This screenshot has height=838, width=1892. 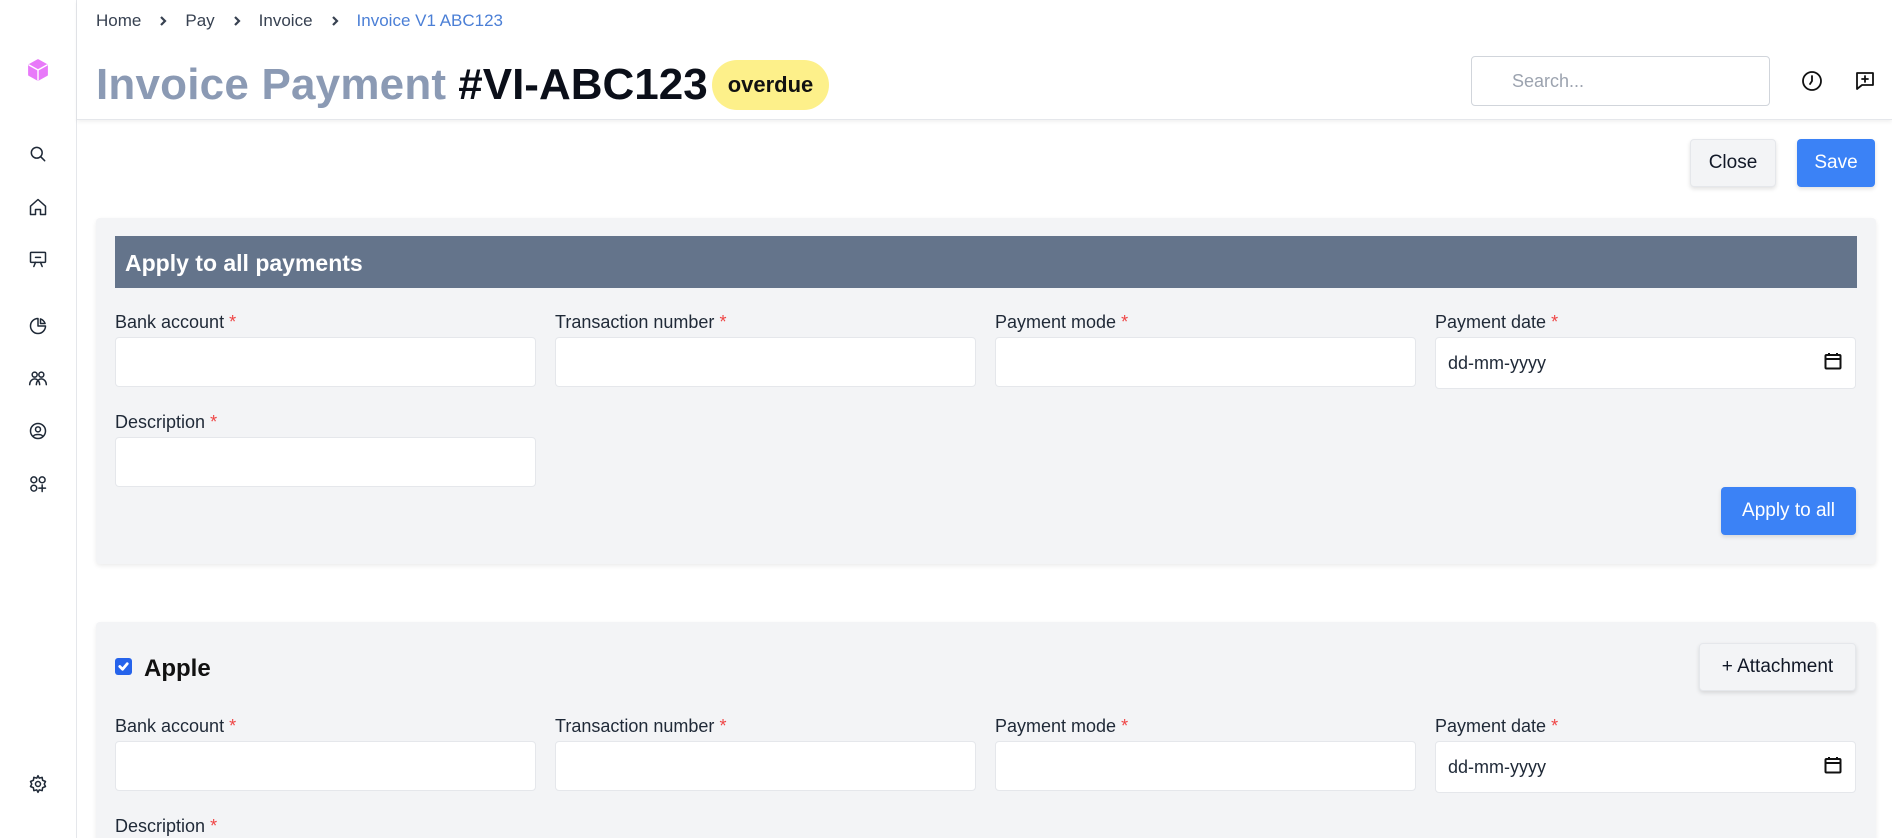 I want to click on add-attachment-button: + Attachment, so click(x=1777, y=667).